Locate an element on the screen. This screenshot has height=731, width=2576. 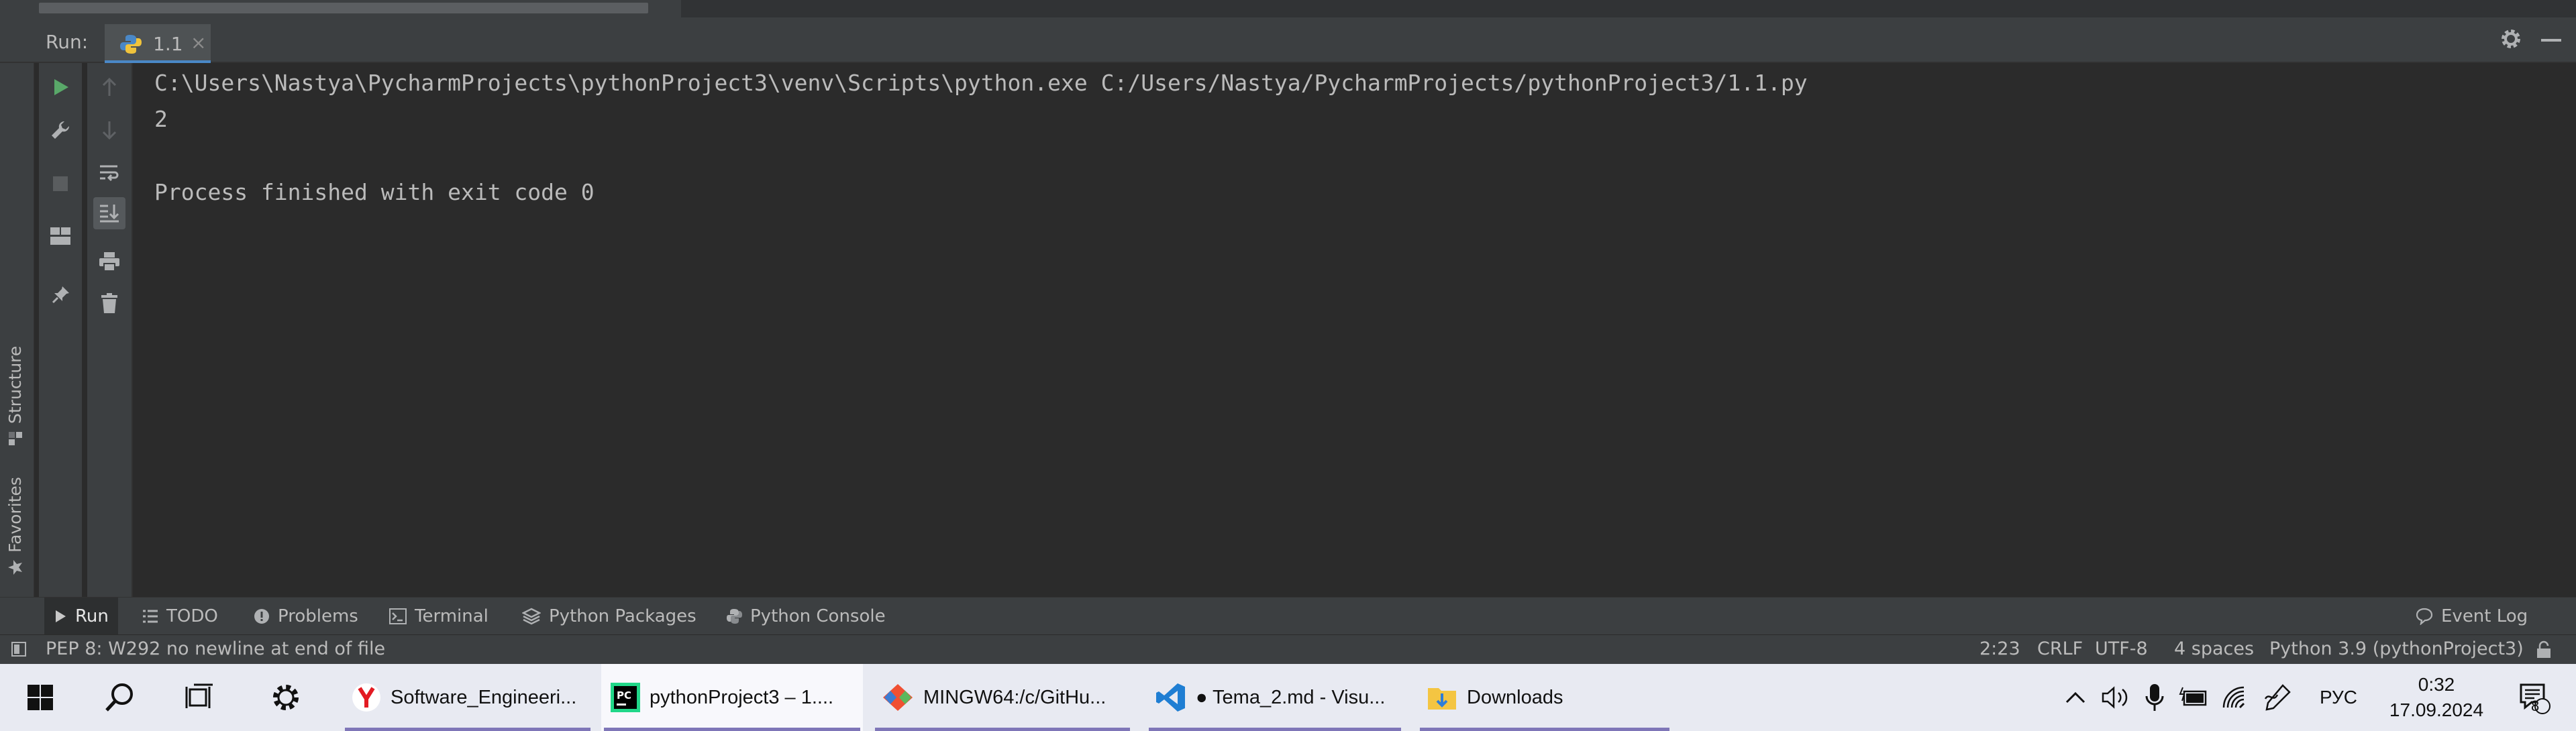
file-encoding: UTF-8 is located at coordinates (2121, 648).